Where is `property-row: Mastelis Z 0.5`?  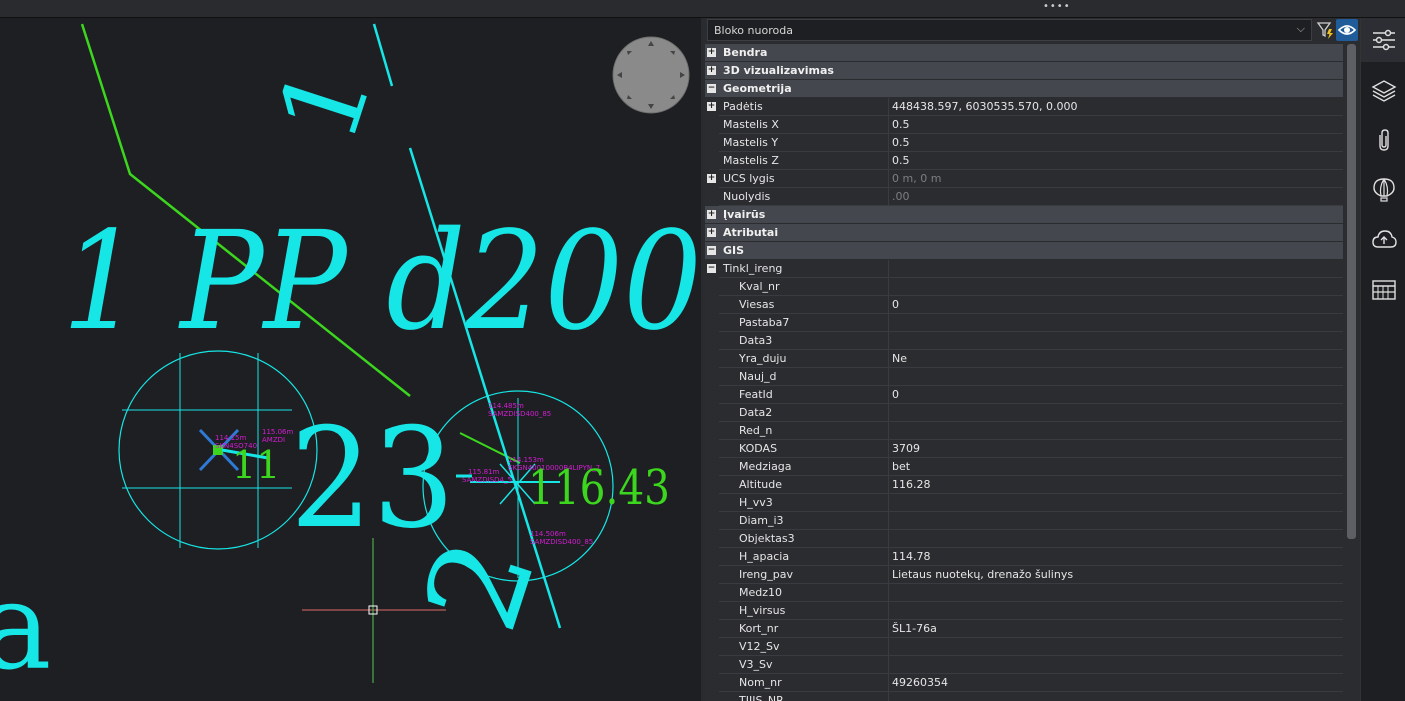
property-row: Mastelis Z 0.5 is located at coordinates (1024, 161).